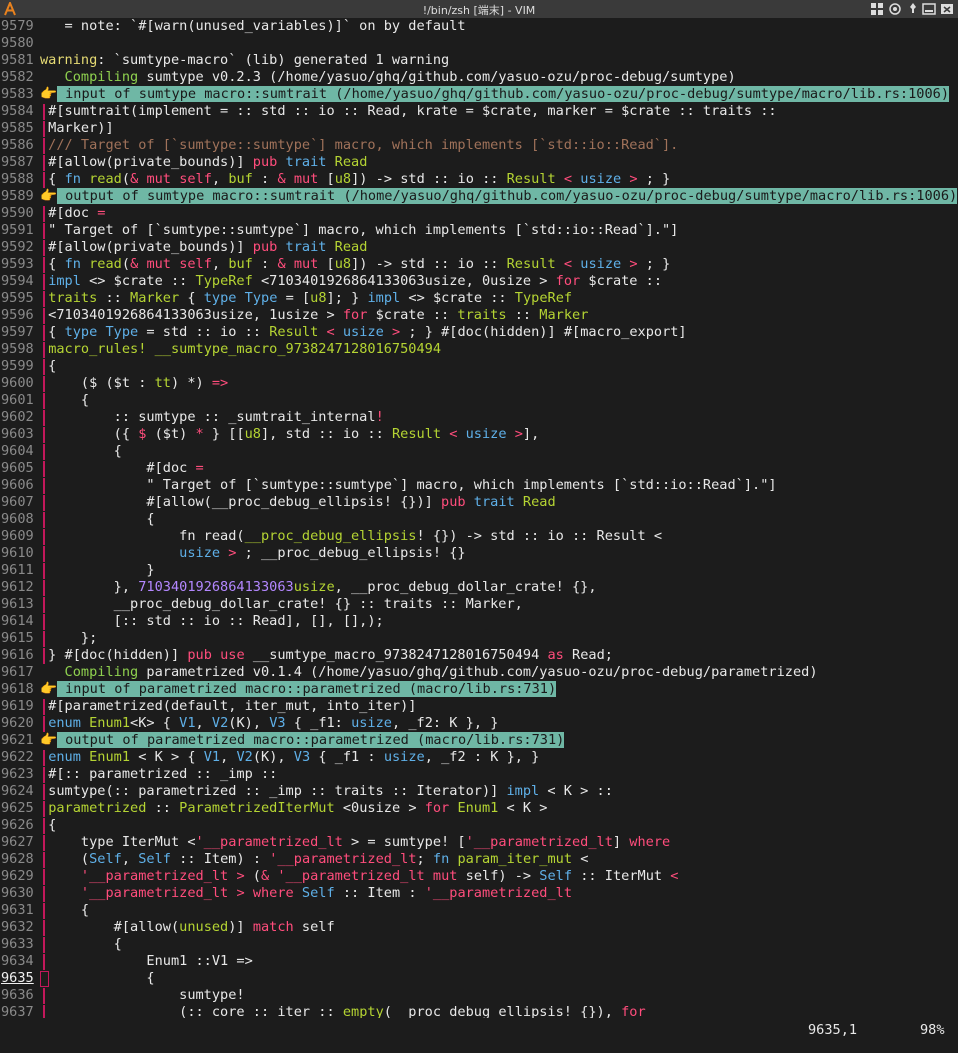 This screenshot has height=1053, width=958. Describe the element at coordinates (479, 621) in the screenshot. I see `buffer-line: 9614 [:: std :: io :: Read], [], [],);` at that location.